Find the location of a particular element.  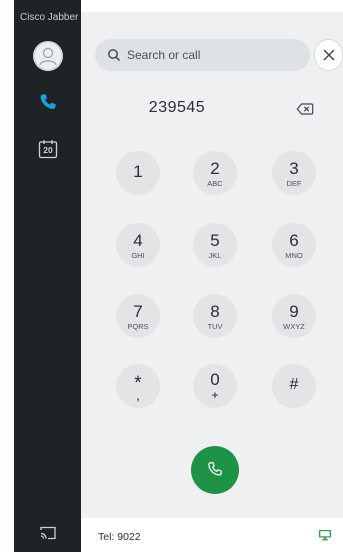

sidebar-item-cast is located at coordinates (48, 533).